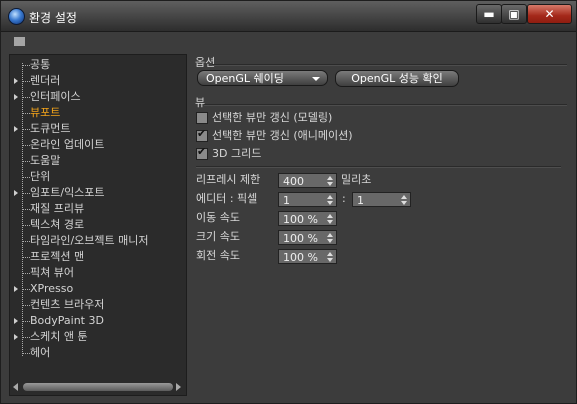 The image size is (577, 404). Describe the element at coordinates (300, 238) in the screenshot. I see `scale-speed-value: 100 %` at that location.